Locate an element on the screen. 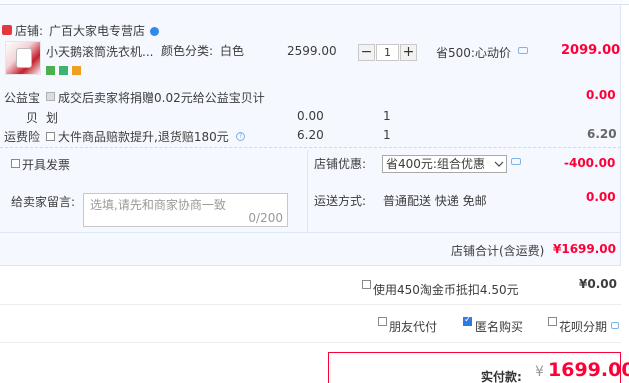 The width and height of the screenshot is (629, 383). shipping-insurance-text: 大件商品赔款提升,退货赔180元 is located at coordinates (143, 137).